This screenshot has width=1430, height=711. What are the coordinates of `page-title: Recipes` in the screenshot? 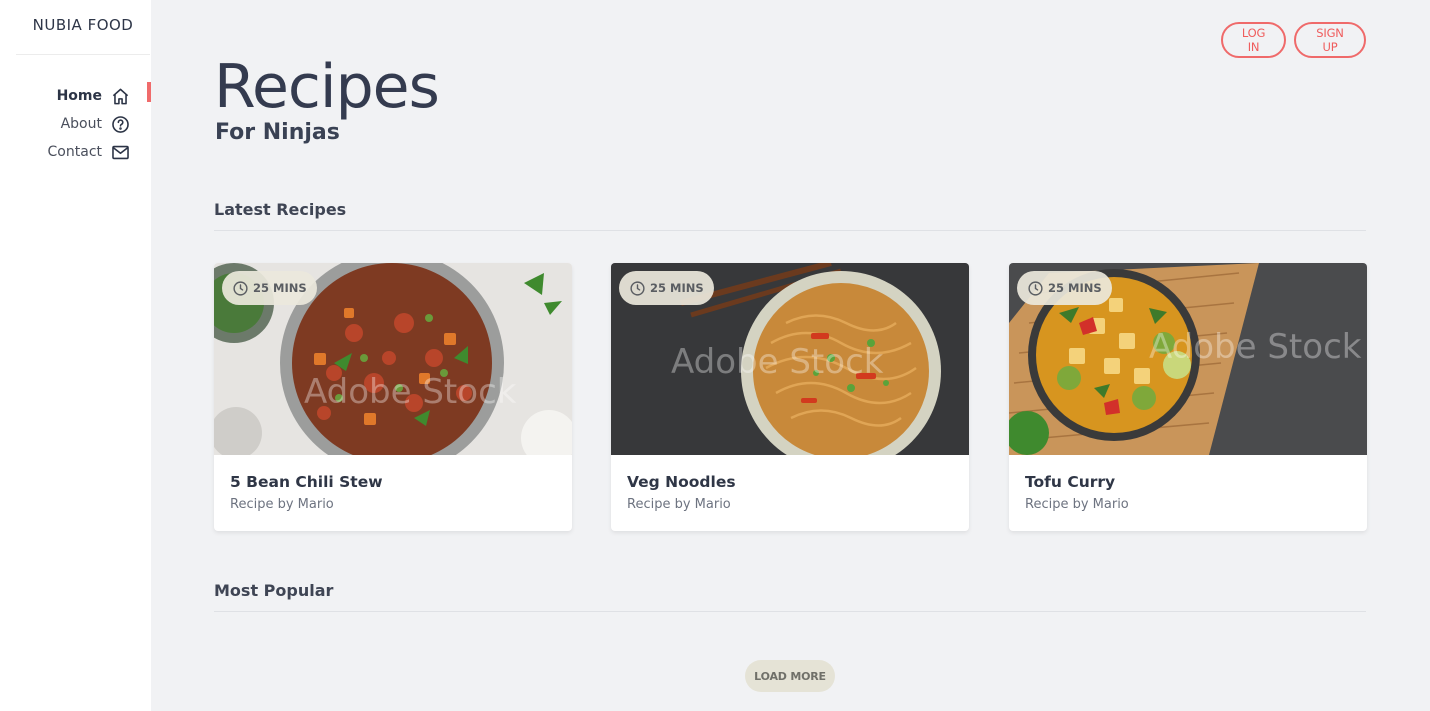 It's located at (327, 87).